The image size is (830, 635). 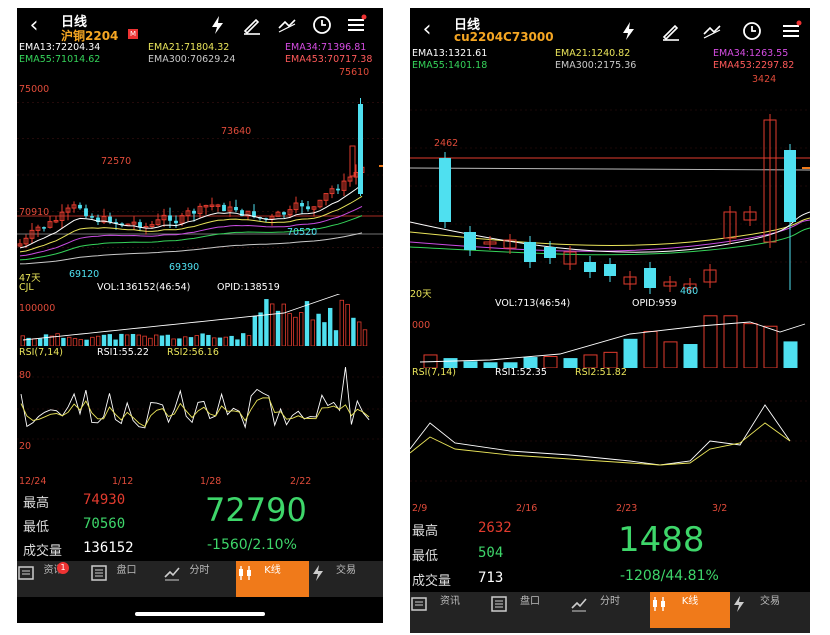 I want to click on date-label: 2/23, so click(x=627, y=508).